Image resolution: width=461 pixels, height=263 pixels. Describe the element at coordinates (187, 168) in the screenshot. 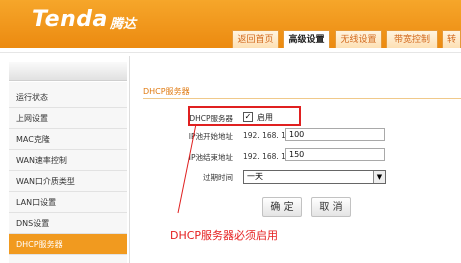

I see `annotation-arrow-line` at that location.